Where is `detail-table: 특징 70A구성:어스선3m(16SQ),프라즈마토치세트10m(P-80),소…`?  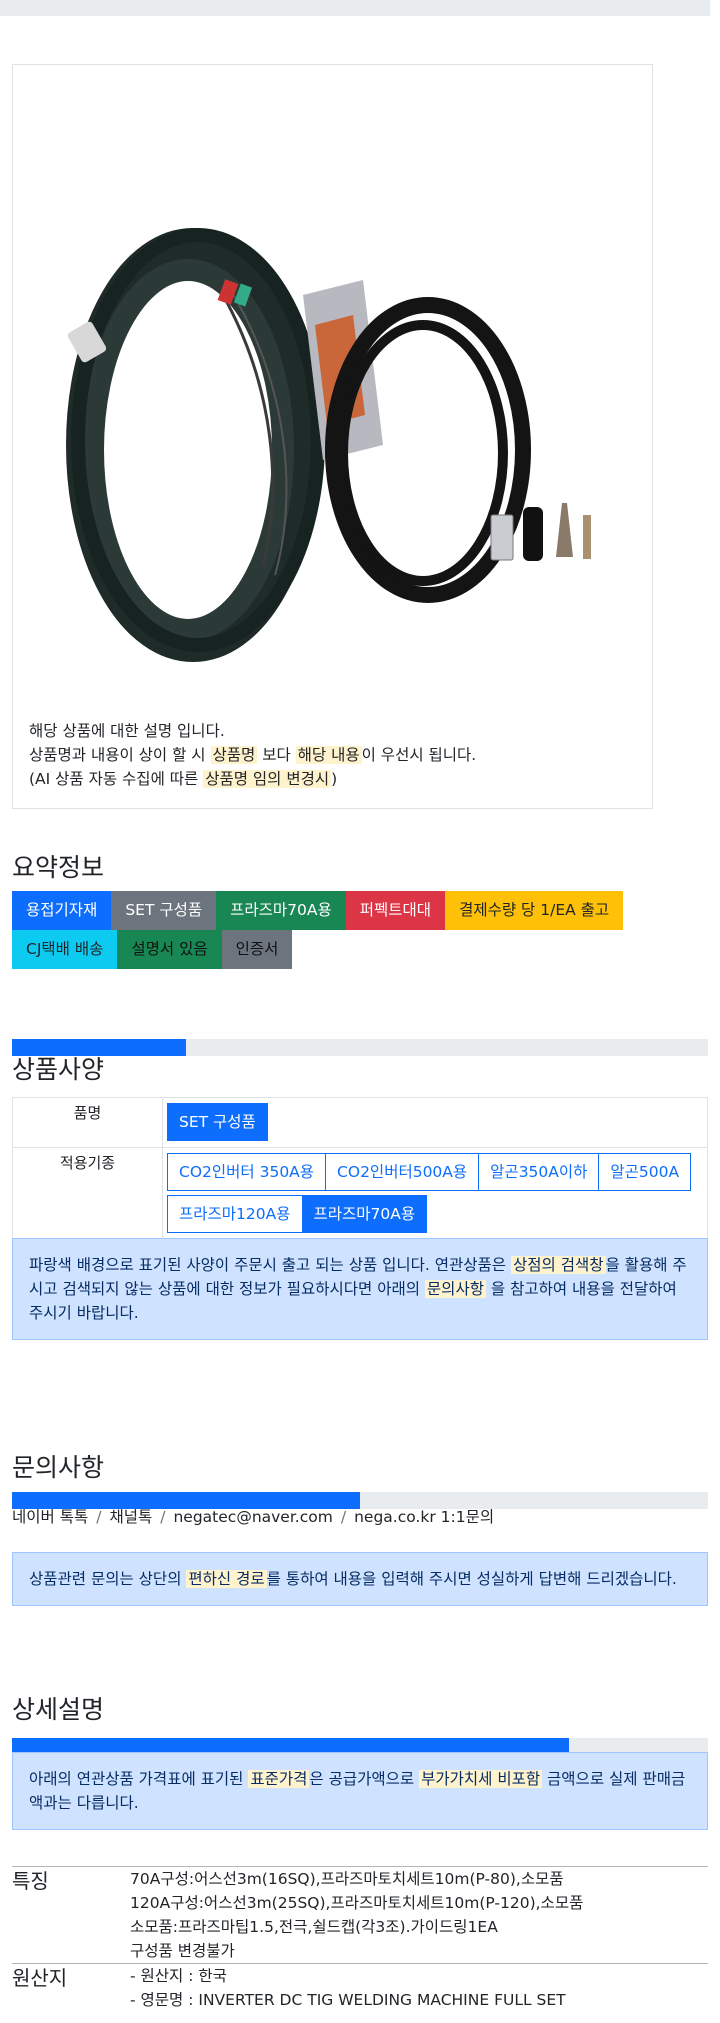 detail-table: 특징 70A구성:어스선3m(16SQ),프라즈마토치세트10m(P-80),소… is located at coordinates (360, 1939).